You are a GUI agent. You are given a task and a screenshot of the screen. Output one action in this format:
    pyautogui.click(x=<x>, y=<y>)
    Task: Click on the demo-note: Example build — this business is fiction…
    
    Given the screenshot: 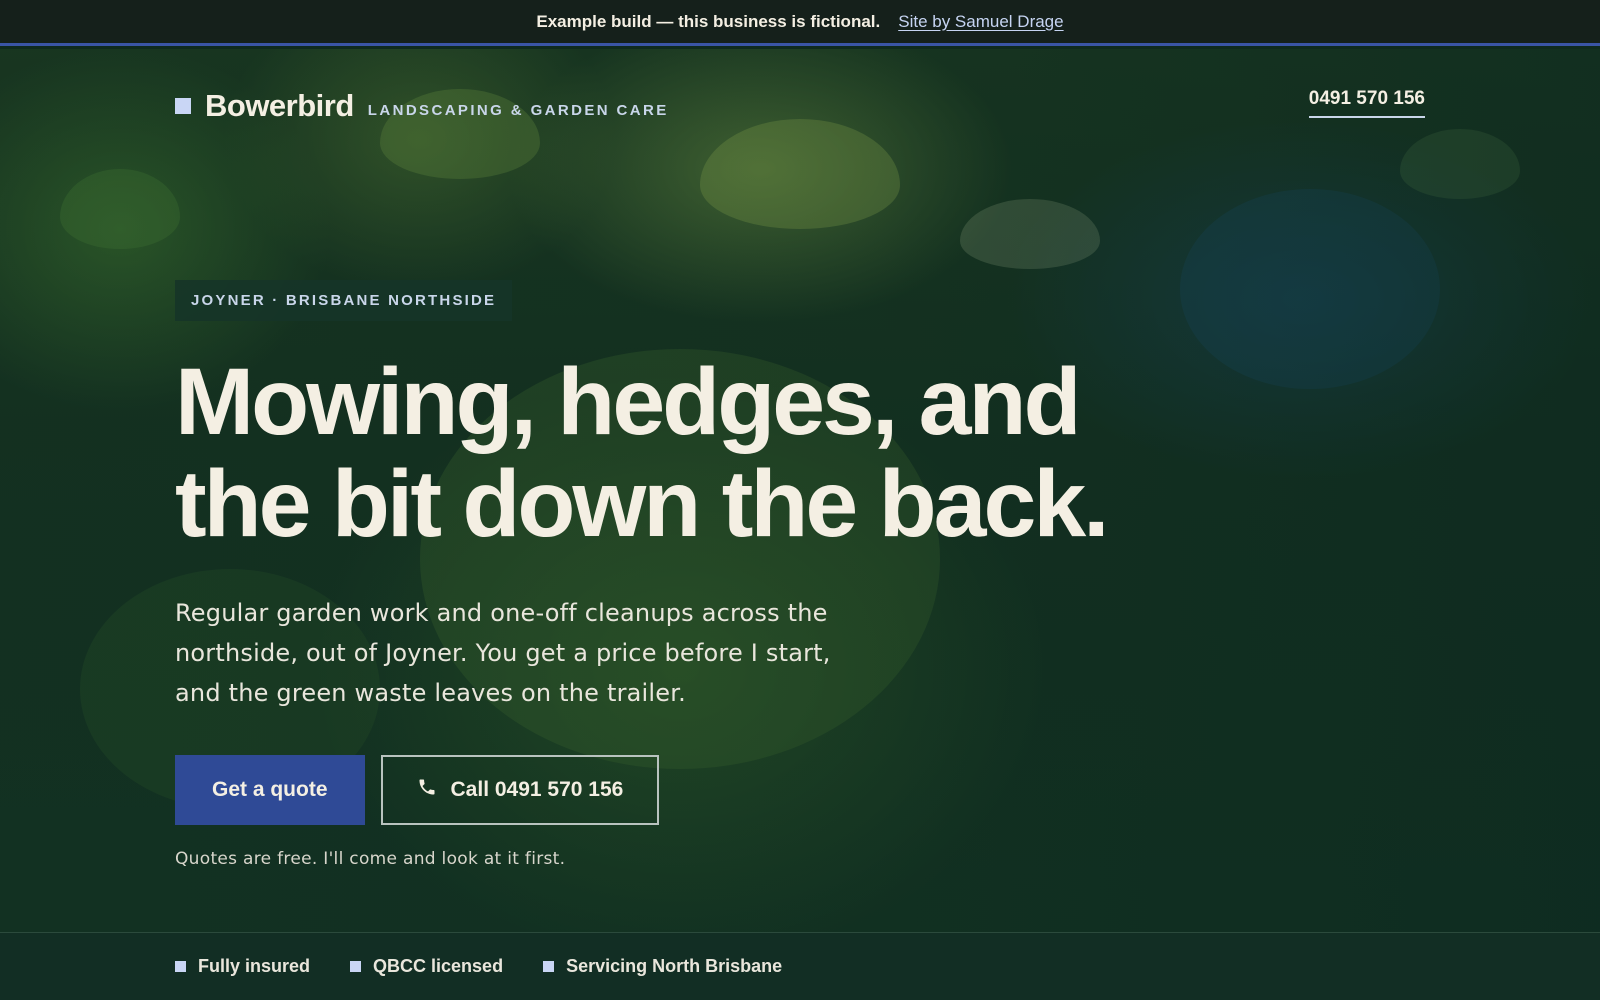 What is the action you would take?
    pyautogui.click(x=708, y=21)
    